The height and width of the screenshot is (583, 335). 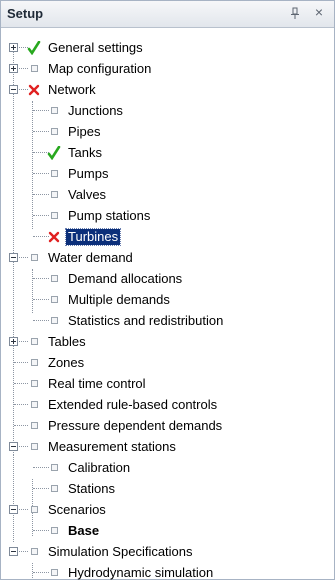 What do you see at coordinates (109, 215) in the screenshot?
I see `tree-item-label: Pump stations` at bounding box center [109, 215].